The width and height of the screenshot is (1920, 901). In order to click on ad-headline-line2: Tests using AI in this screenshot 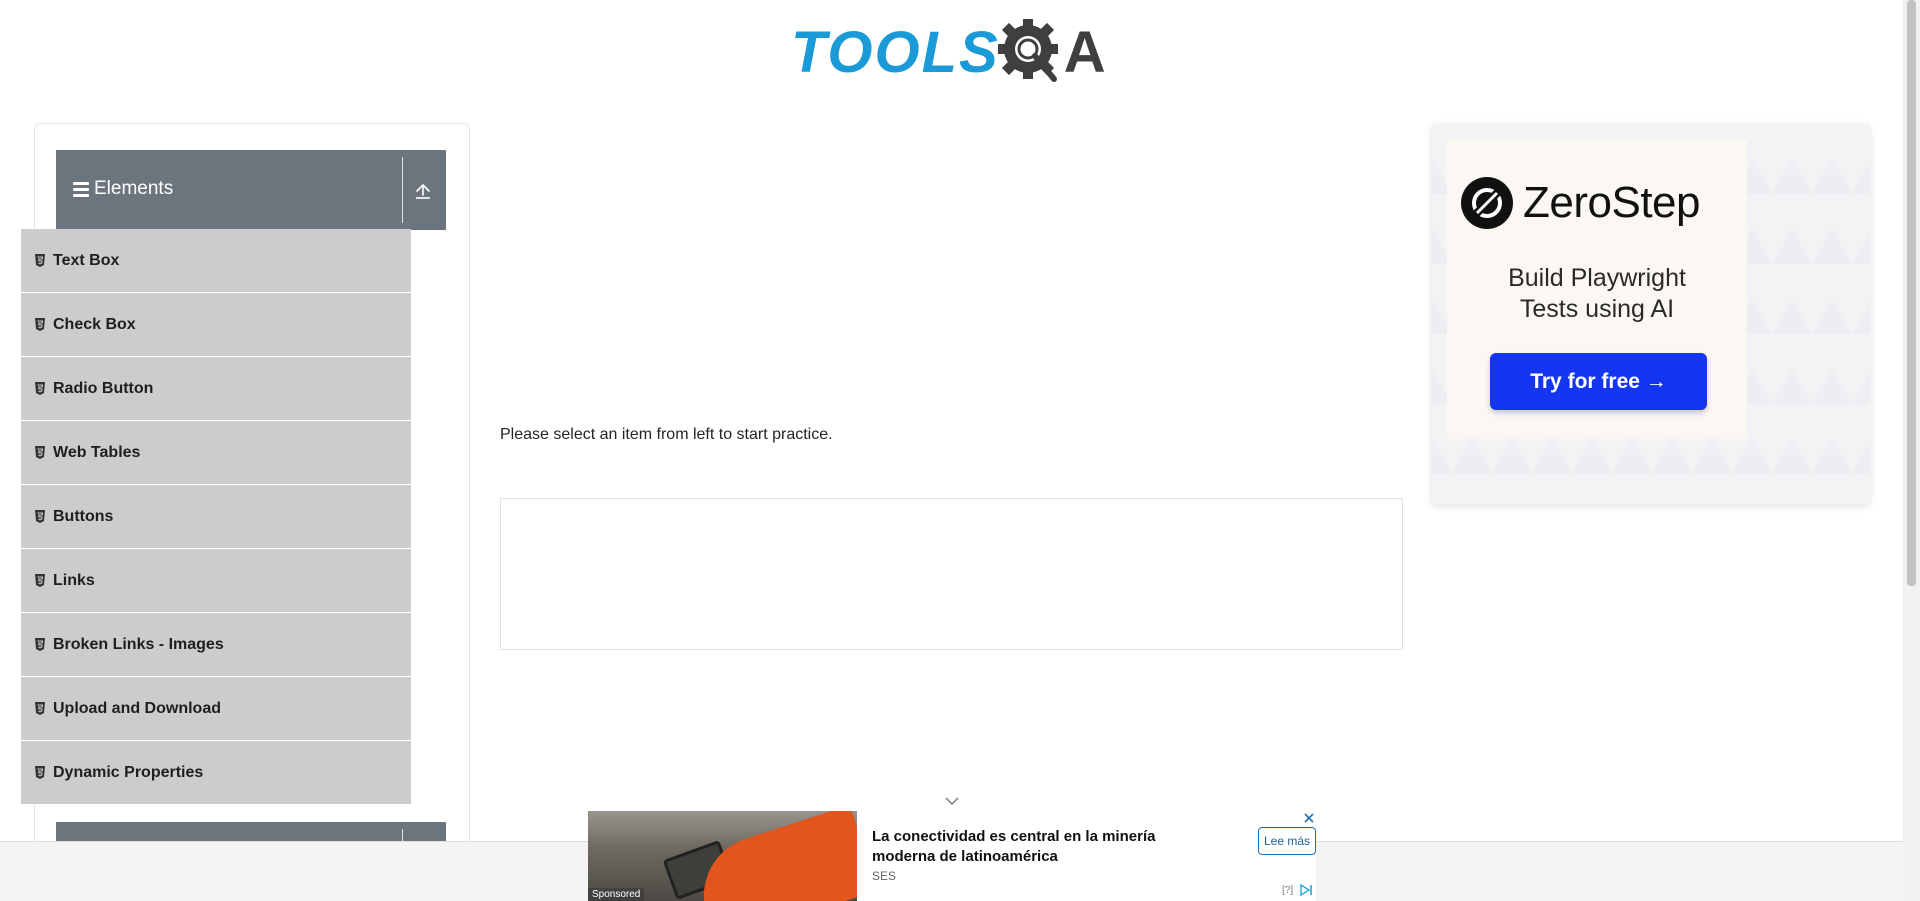, I will do `click(1597, 309)`.